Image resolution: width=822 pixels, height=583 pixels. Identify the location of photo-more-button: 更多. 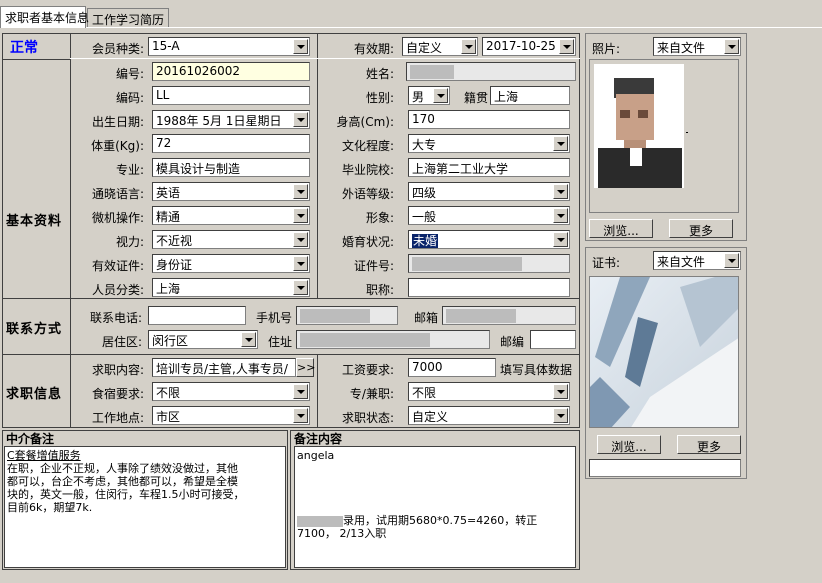
(701, 228).